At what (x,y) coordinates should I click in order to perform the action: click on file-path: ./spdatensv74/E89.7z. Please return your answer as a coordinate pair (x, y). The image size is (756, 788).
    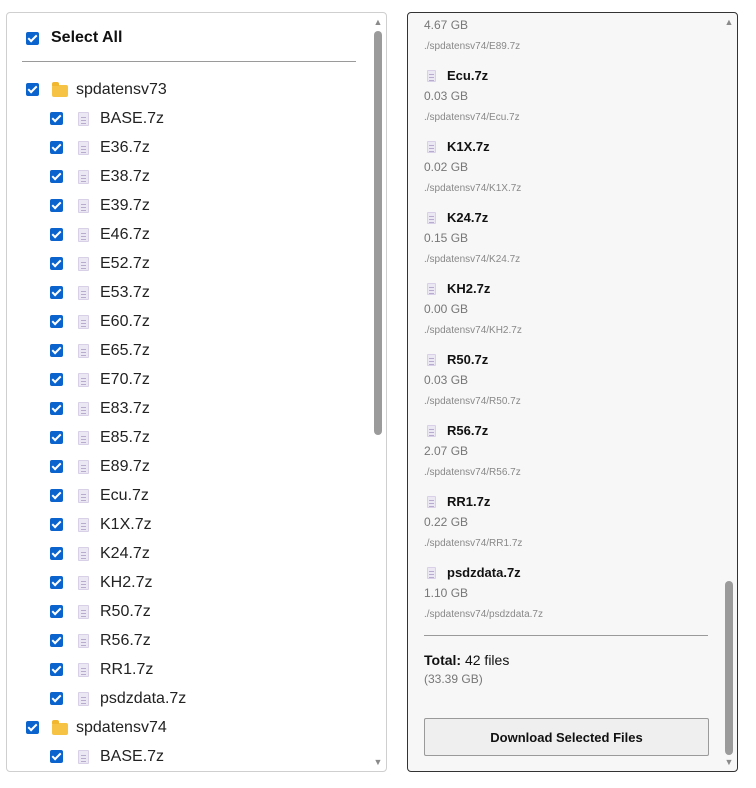
    Looking at the image, I should click on (472, 46).